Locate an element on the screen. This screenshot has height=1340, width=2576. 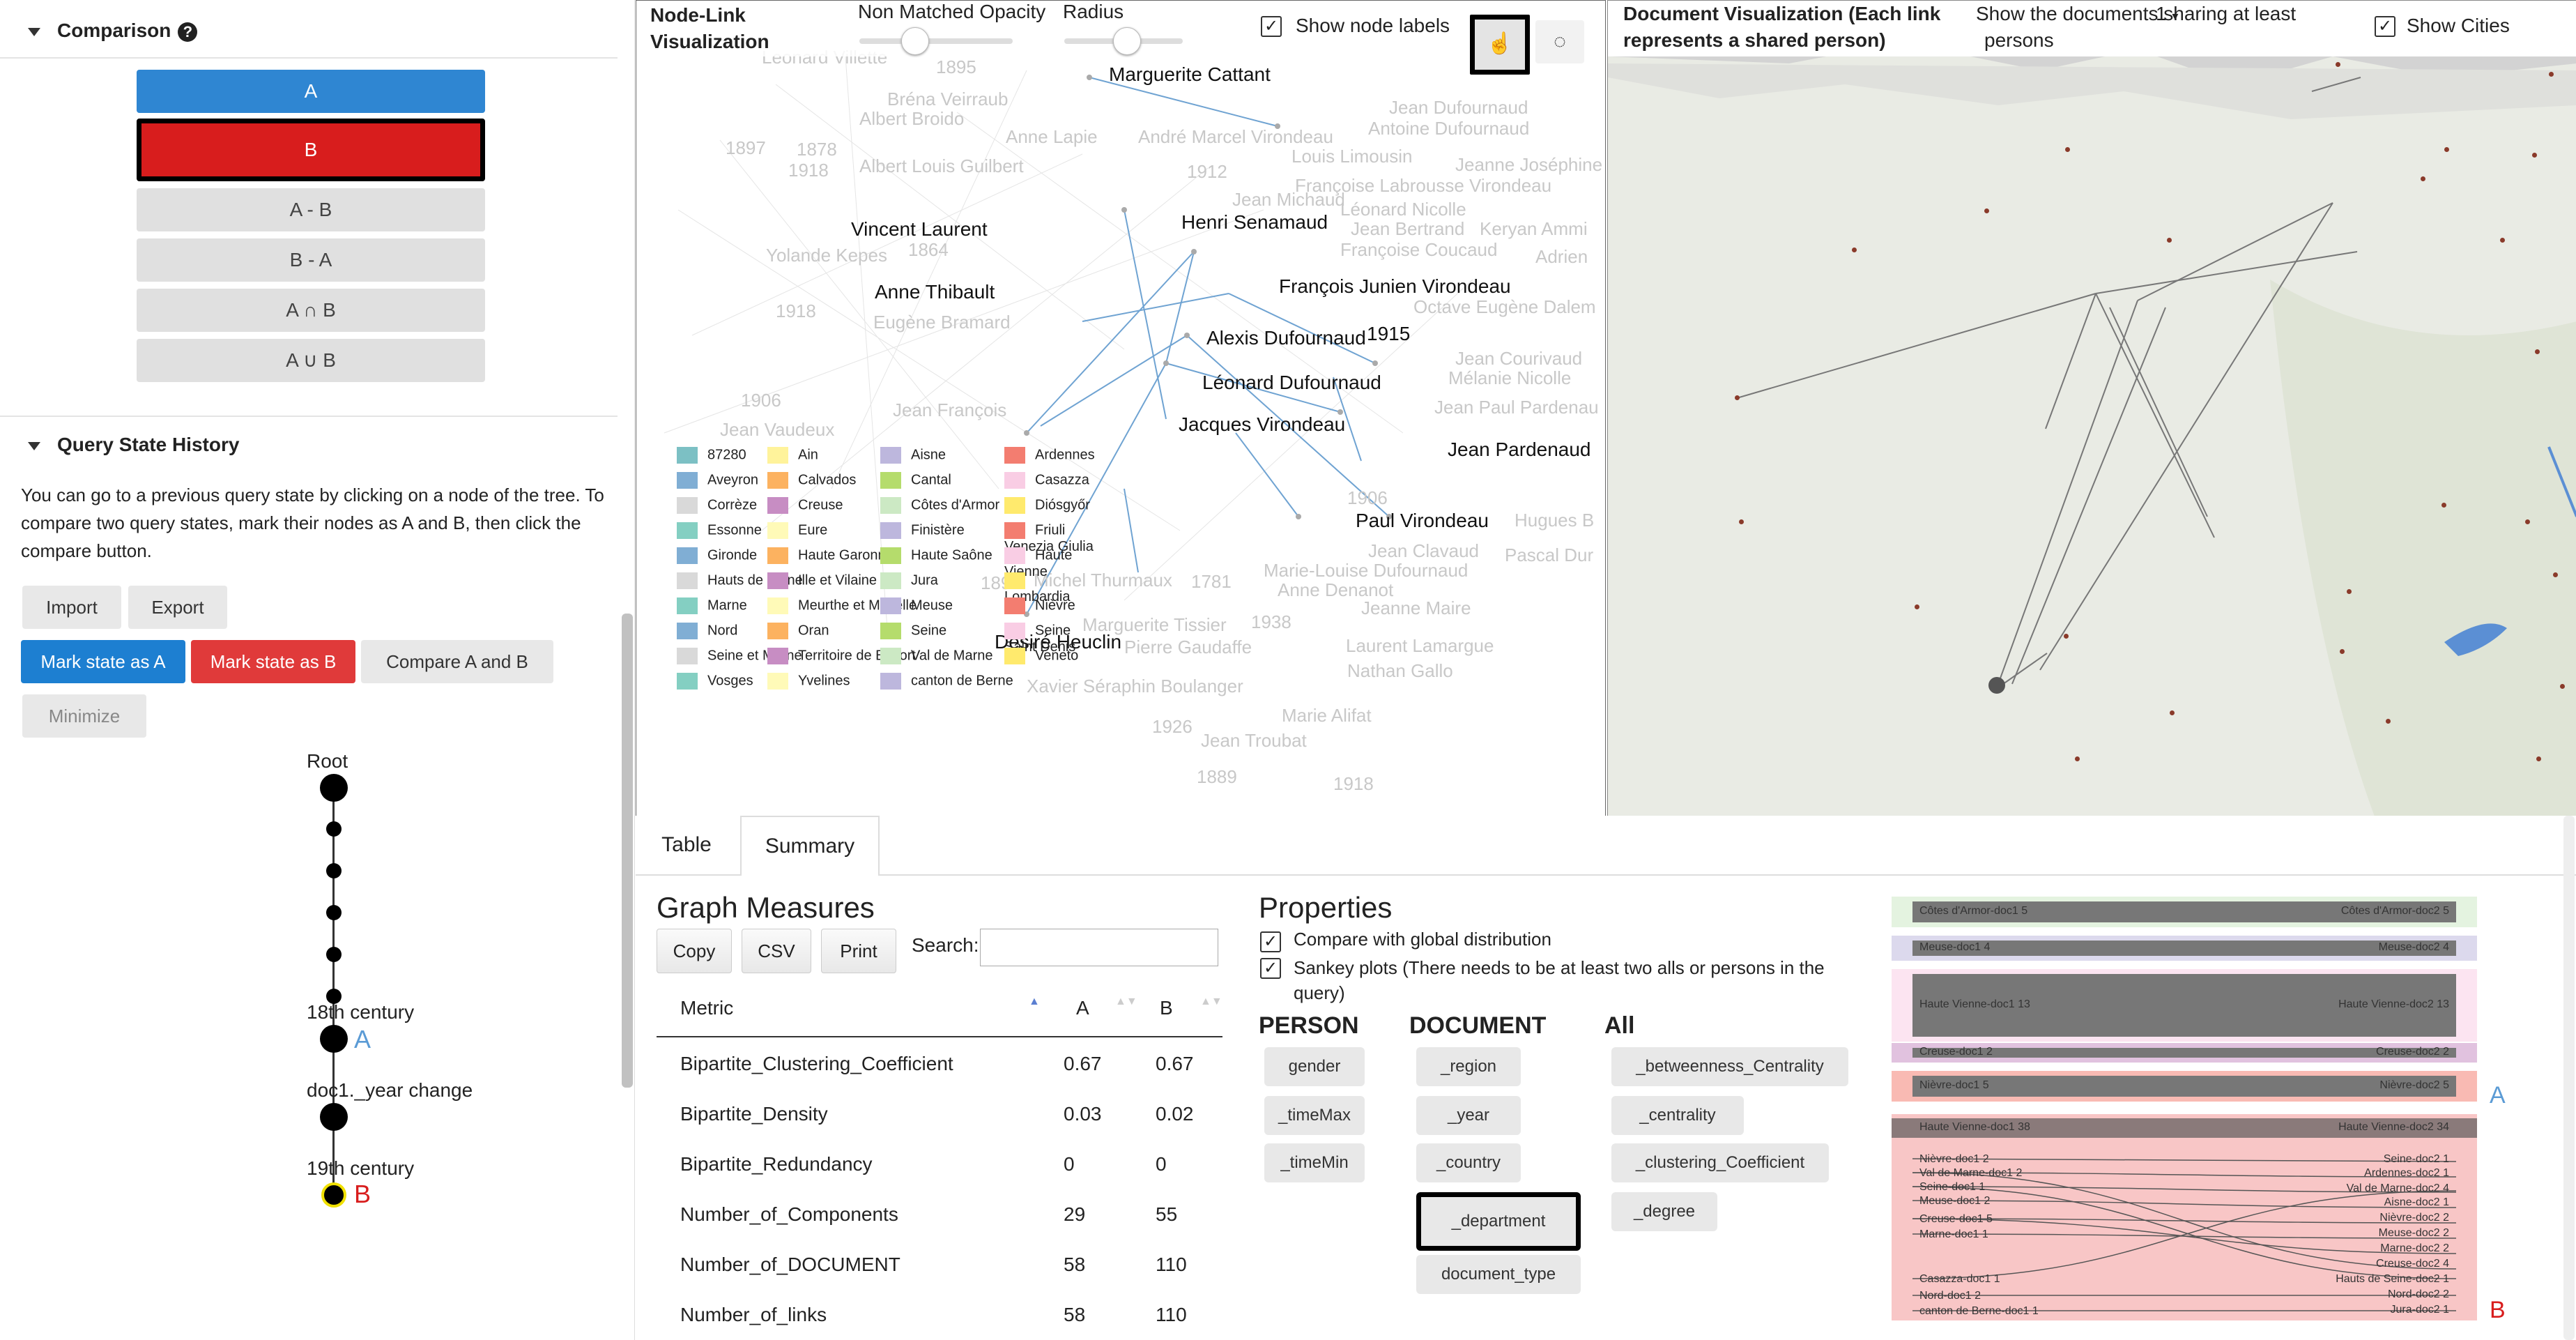
node-label: Jean François is located at coordinates (950, 410).